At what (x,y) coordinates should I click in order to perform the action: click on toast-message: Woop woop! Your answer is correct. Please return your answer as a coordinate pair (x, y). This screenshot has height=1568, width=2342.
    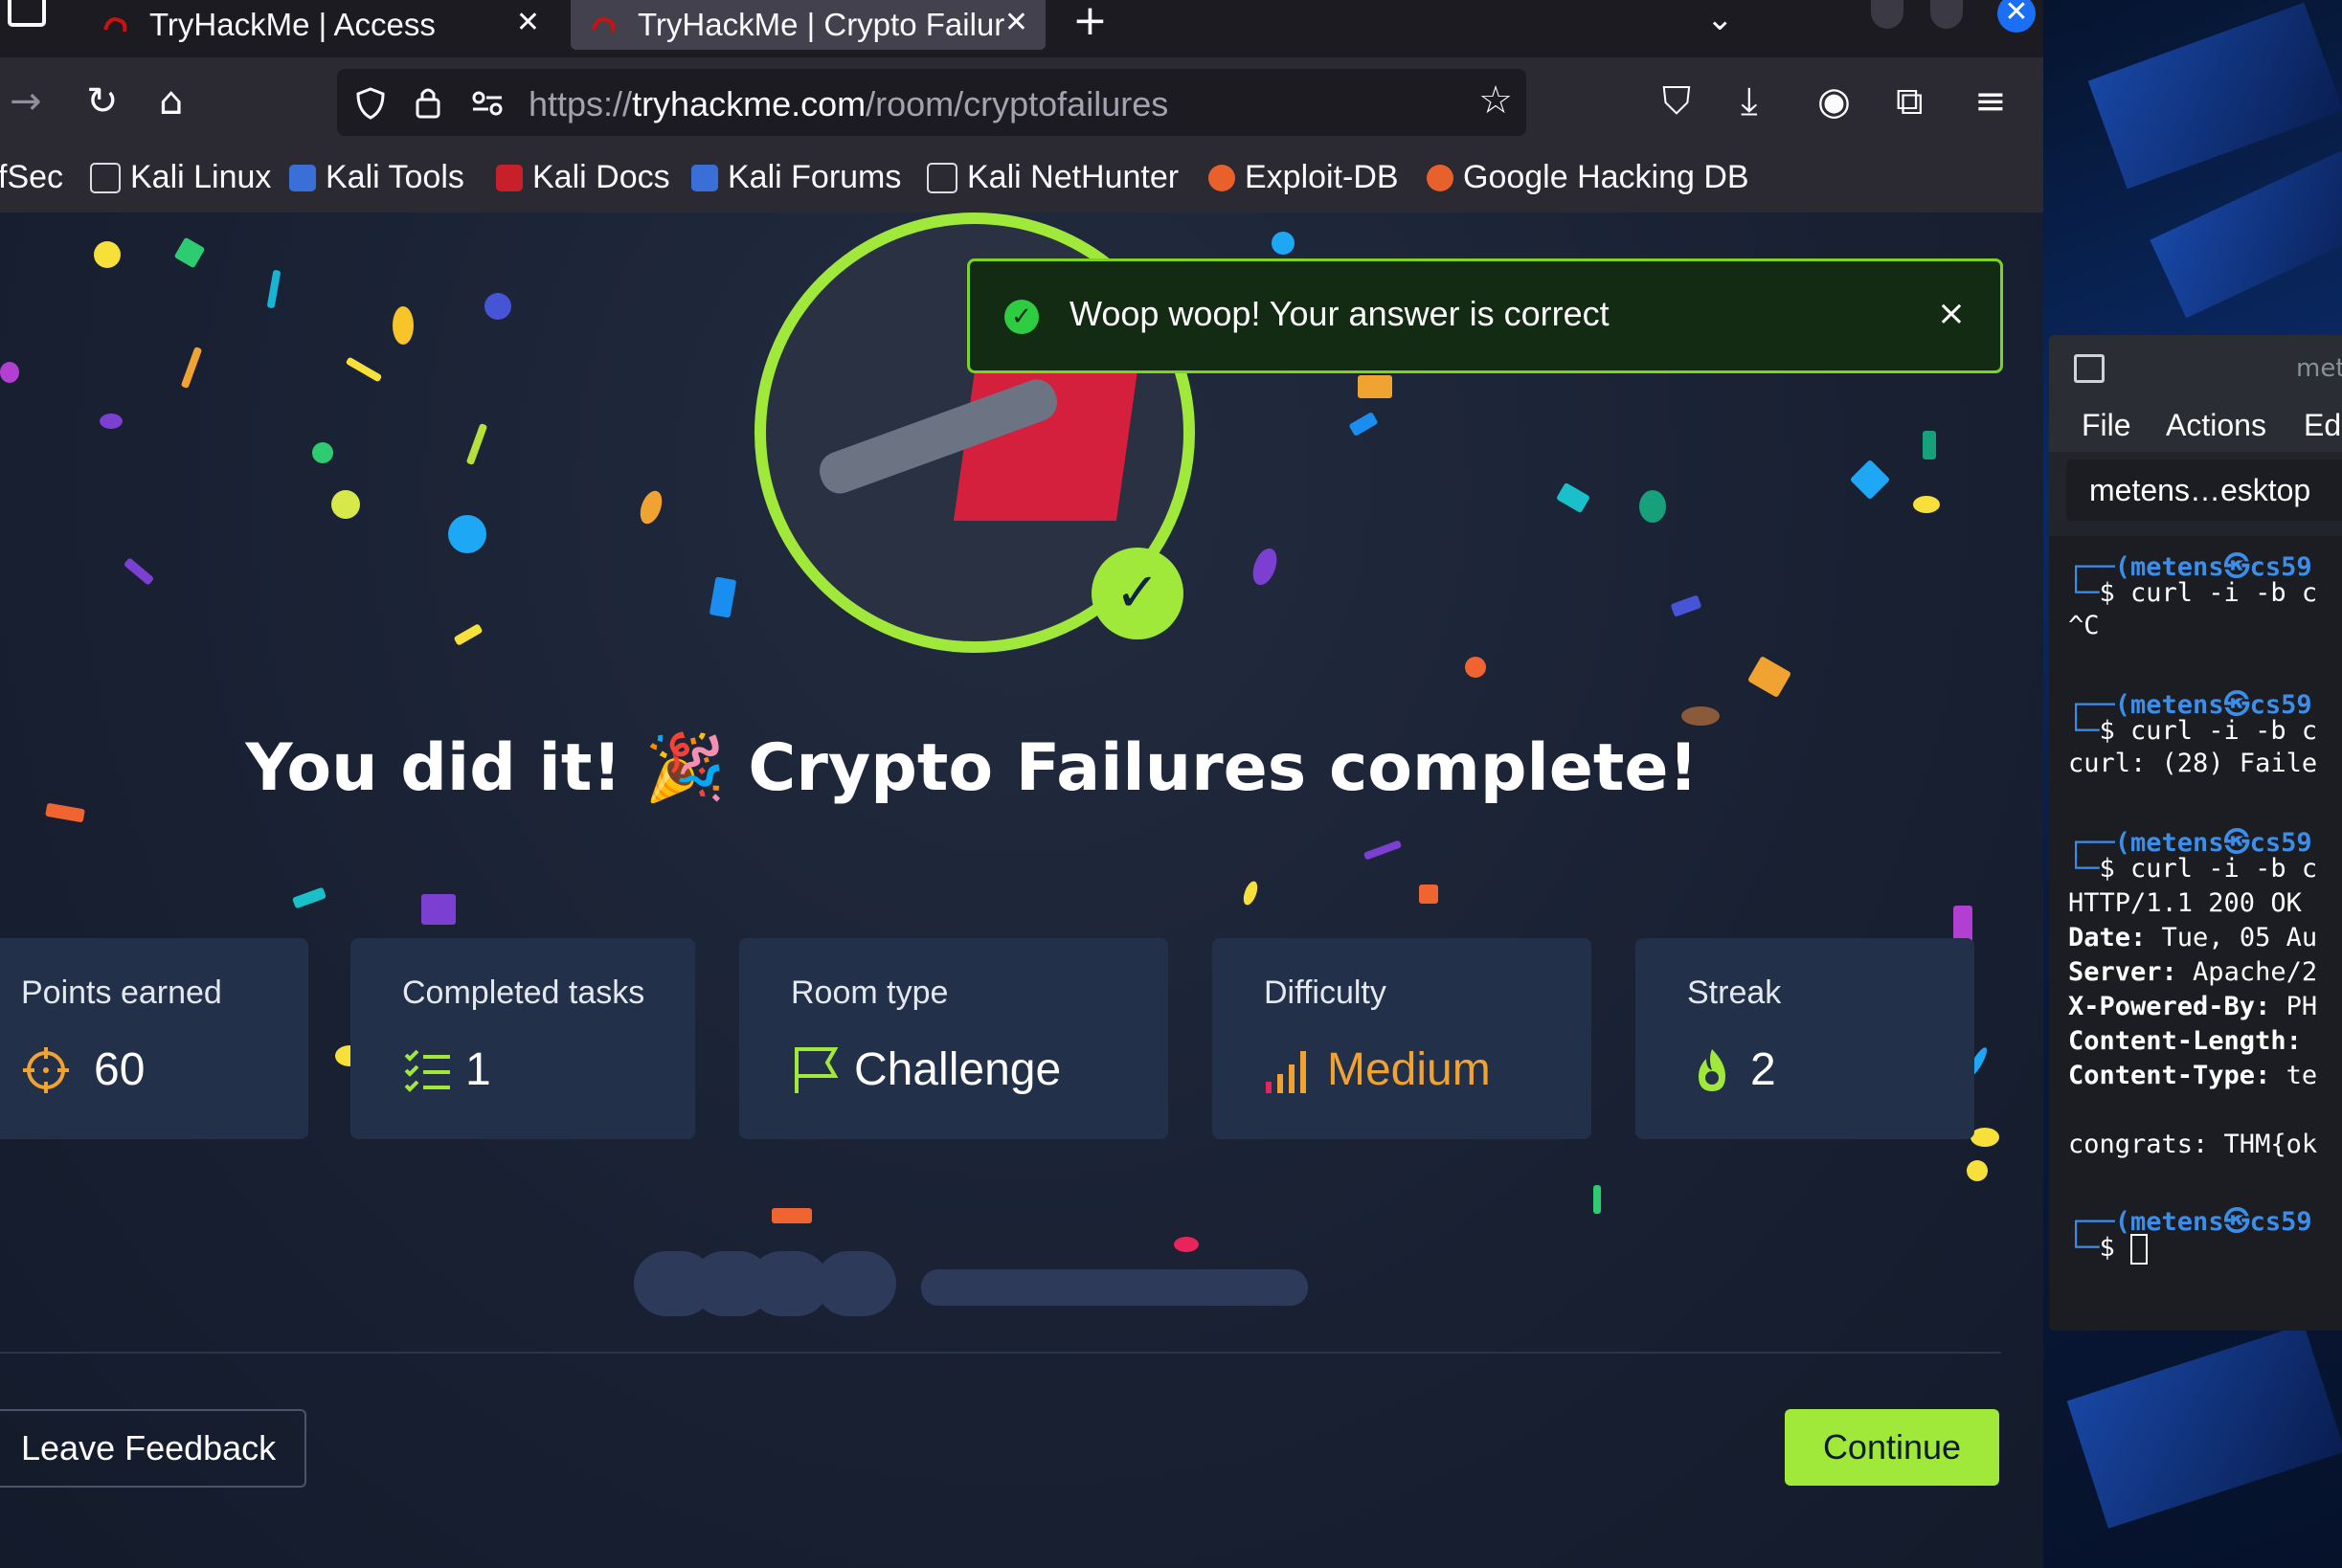
    Looking at the image, I should click on (1340, 313).